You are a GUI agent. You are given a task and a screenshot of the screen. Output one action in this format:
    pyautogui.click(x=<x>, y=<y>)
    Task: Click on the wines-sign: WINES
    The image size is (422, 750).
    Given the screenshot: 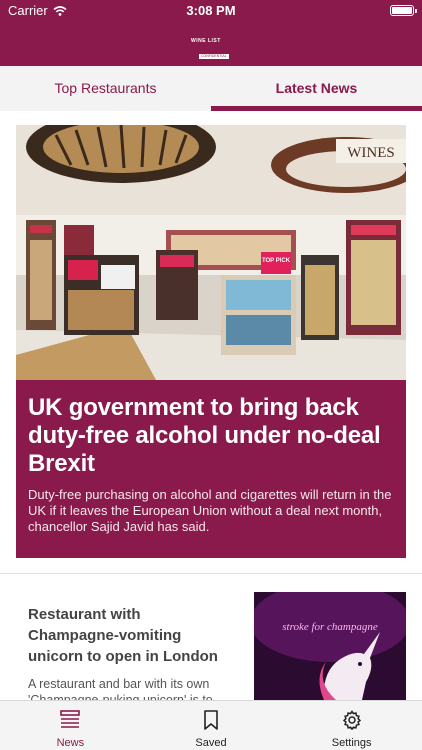 What is the action you would take?
    pyautogui.click(x=371, y=153)
    